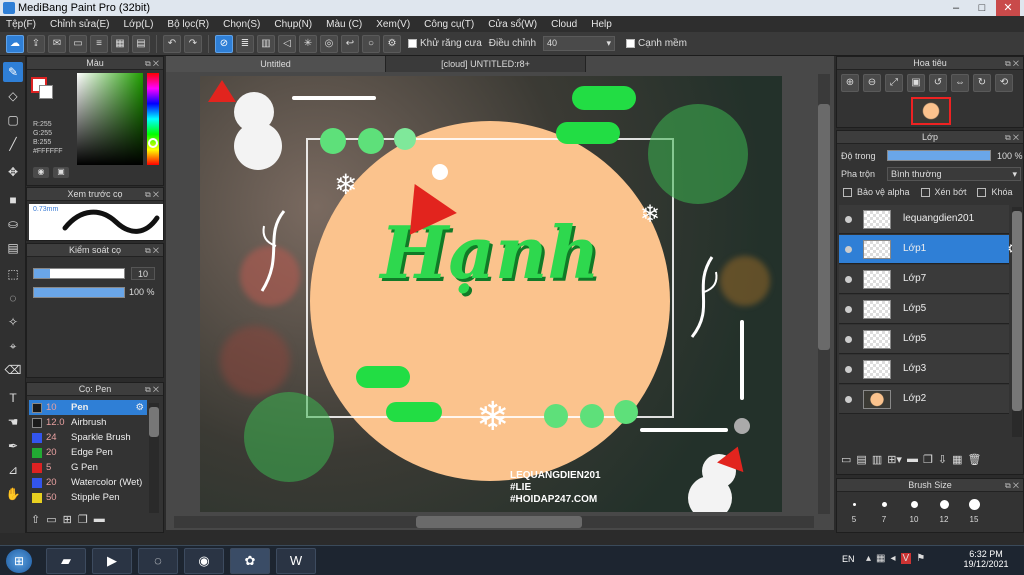 The height and width of the screenshot is (575, 1024). What do you see at coordinates (41, 172) in the screenshot?
I see `color-add-icon: ◉` at bounding box center [41, 172].